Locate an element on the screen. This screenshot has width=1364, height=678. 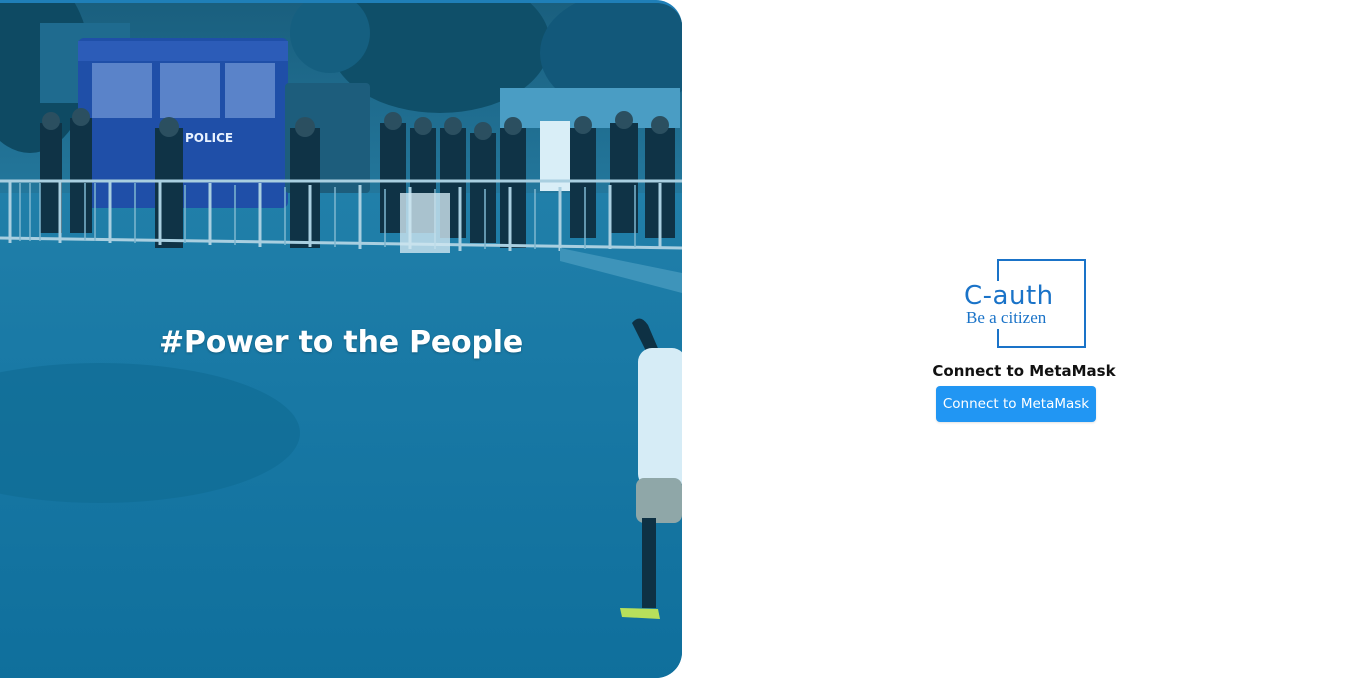
hero-slogan: #Power to the People is located at coordinates (341, 342).